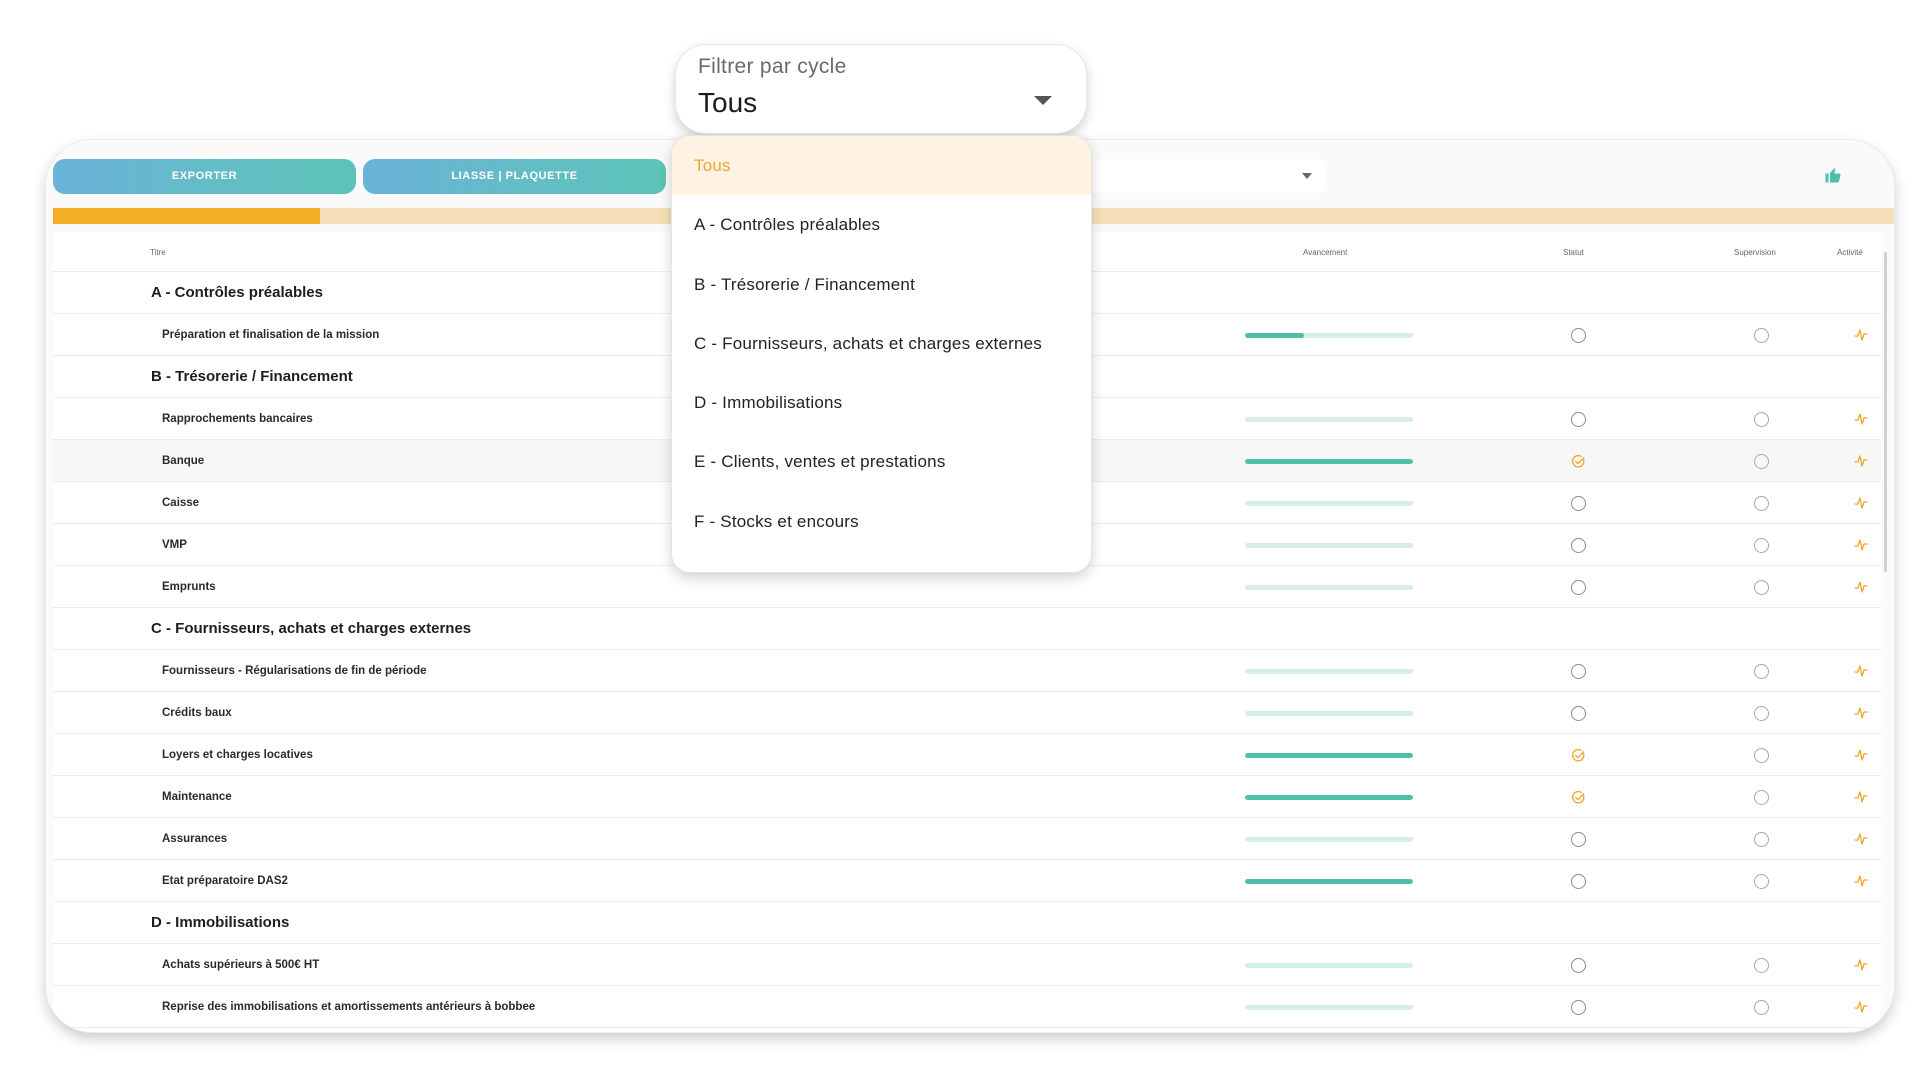 The width and height of the screenshot is (1920, 1084). I want to click on cycle-filter-label: Filtrer par cycle, so click(772, 66).